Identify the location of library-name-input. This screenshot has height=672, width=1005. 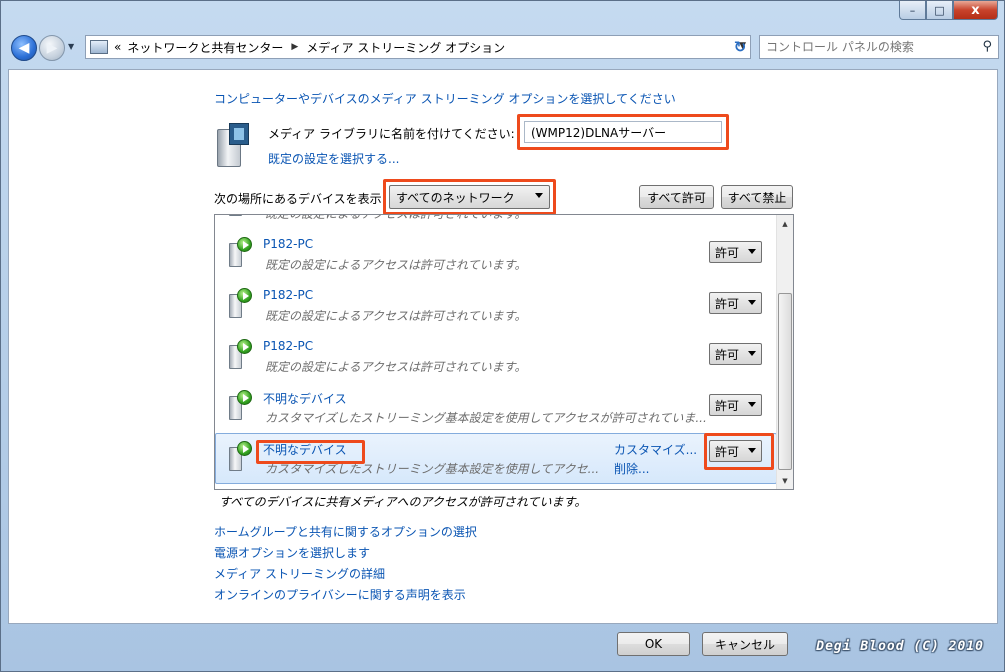
(623, 132).